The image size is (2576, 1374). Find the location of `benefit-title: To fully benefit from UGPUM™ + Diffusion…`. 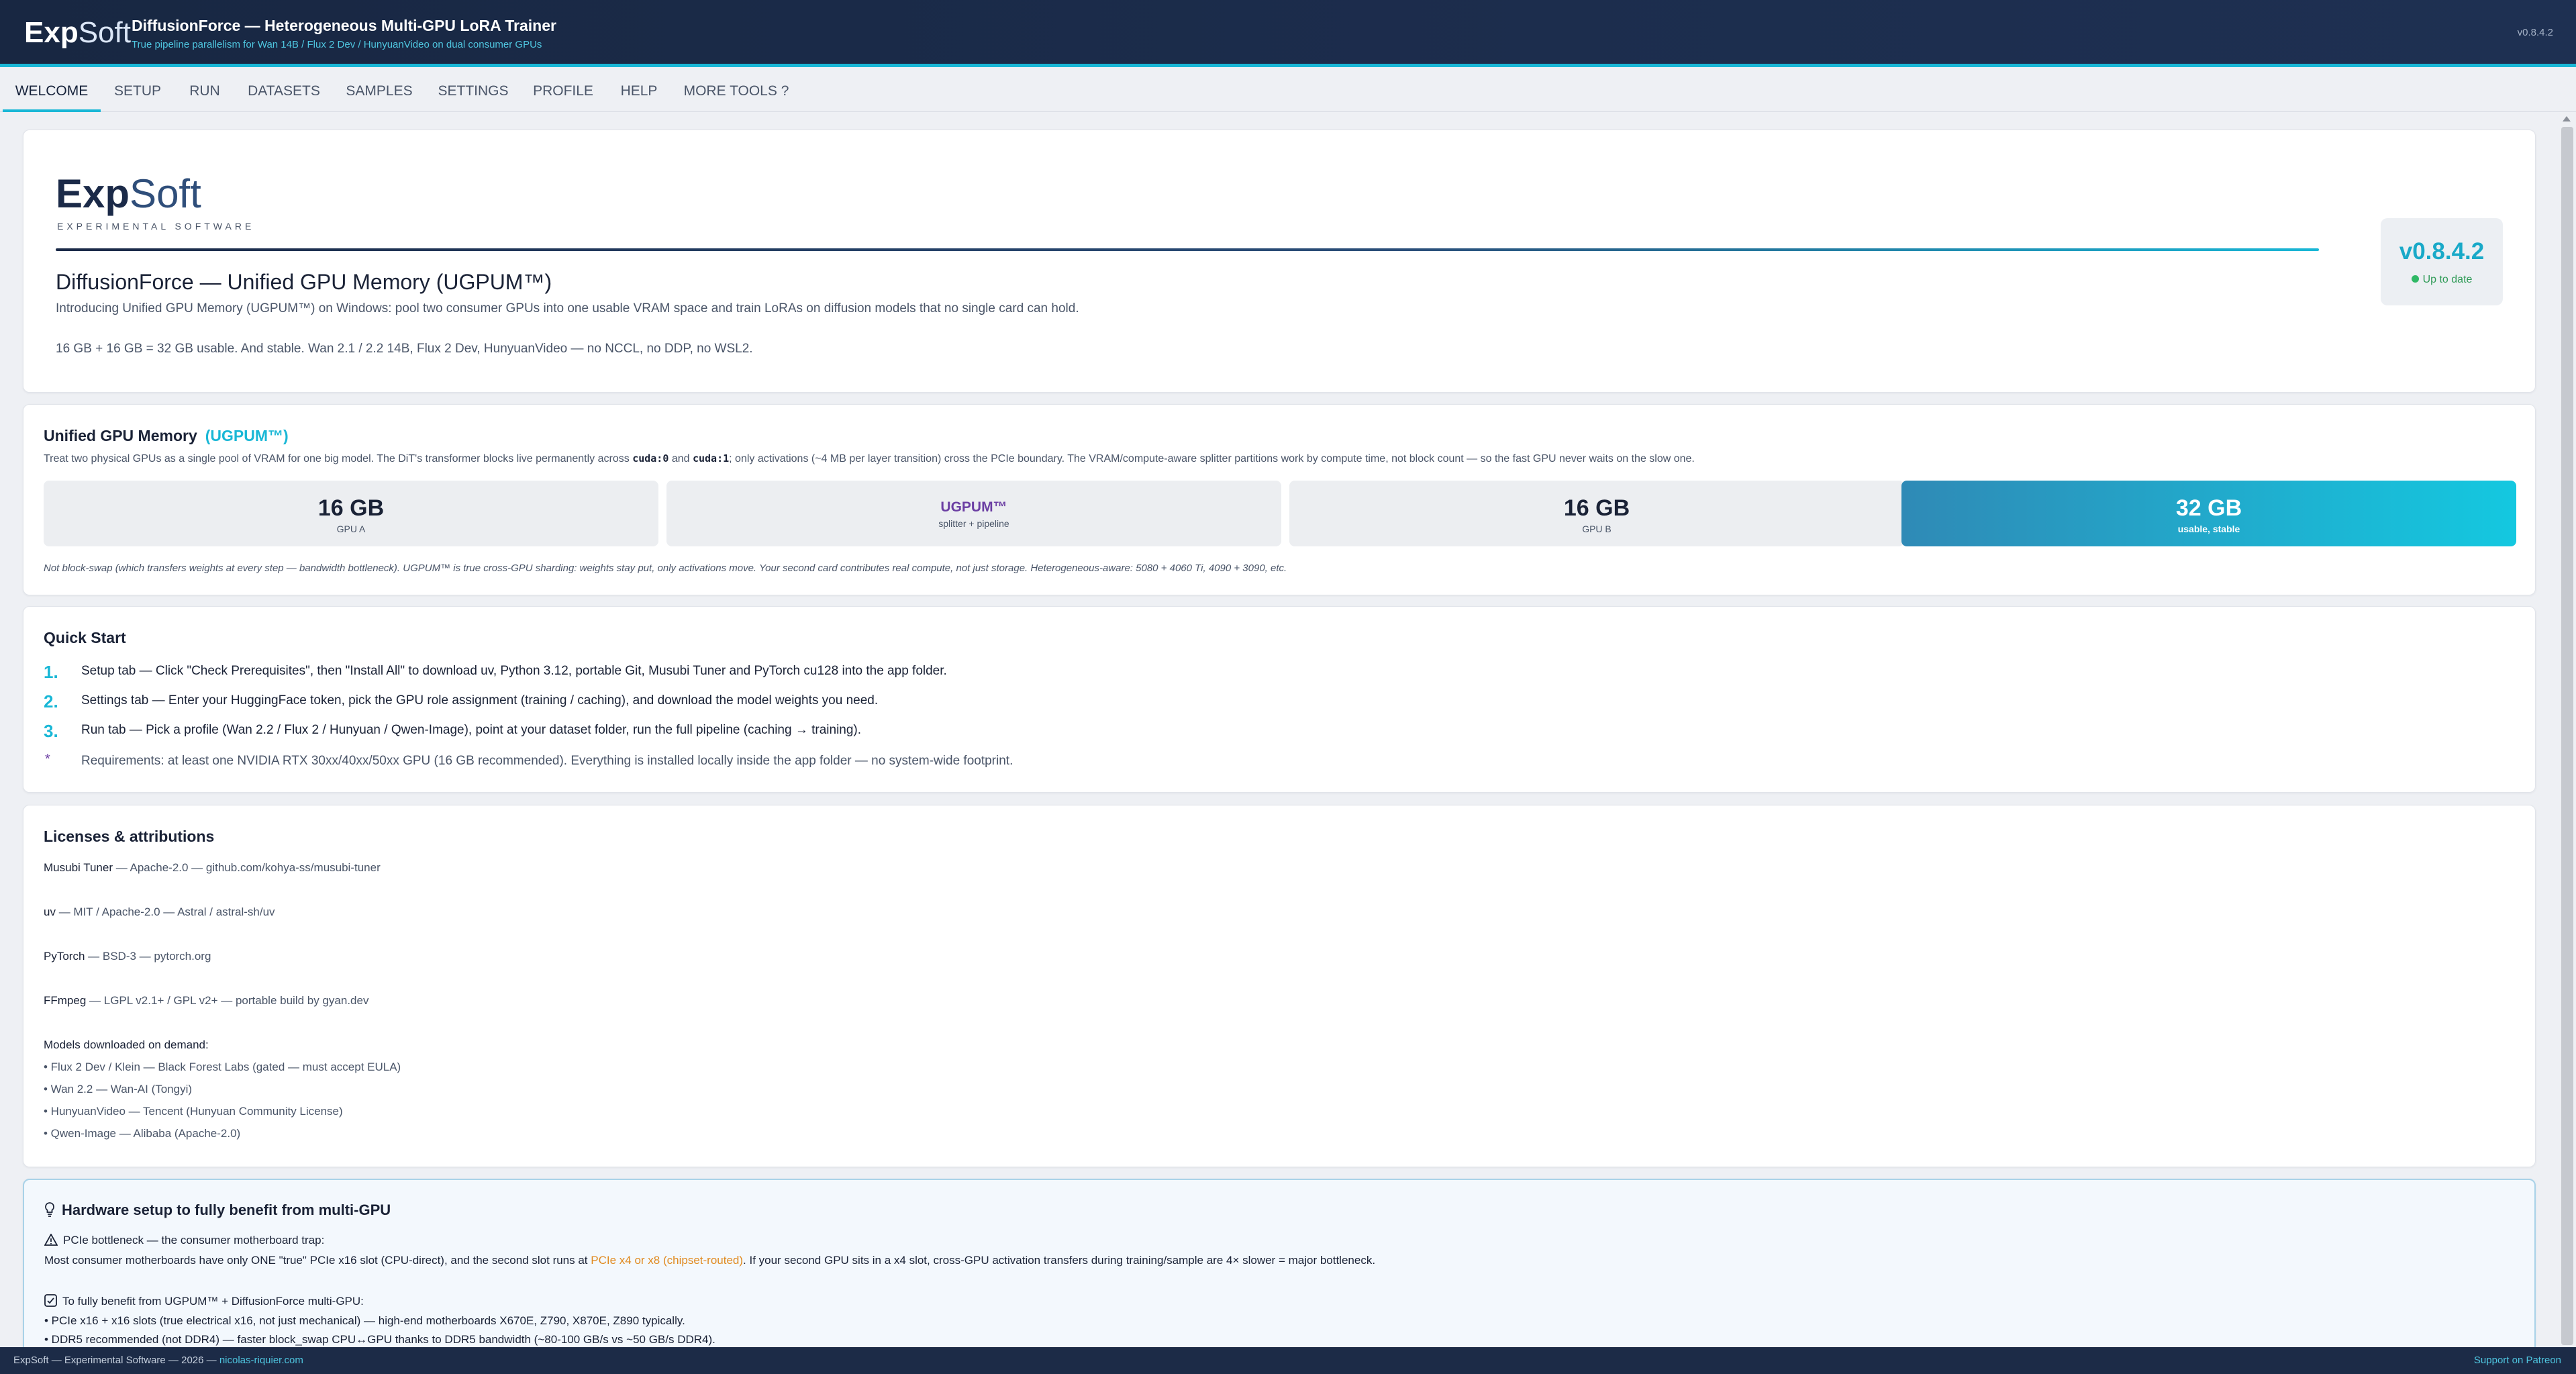

benefit-title: To fully benefit from UGPUM™ + Diffusion… is located at coordinates (204, 1301).